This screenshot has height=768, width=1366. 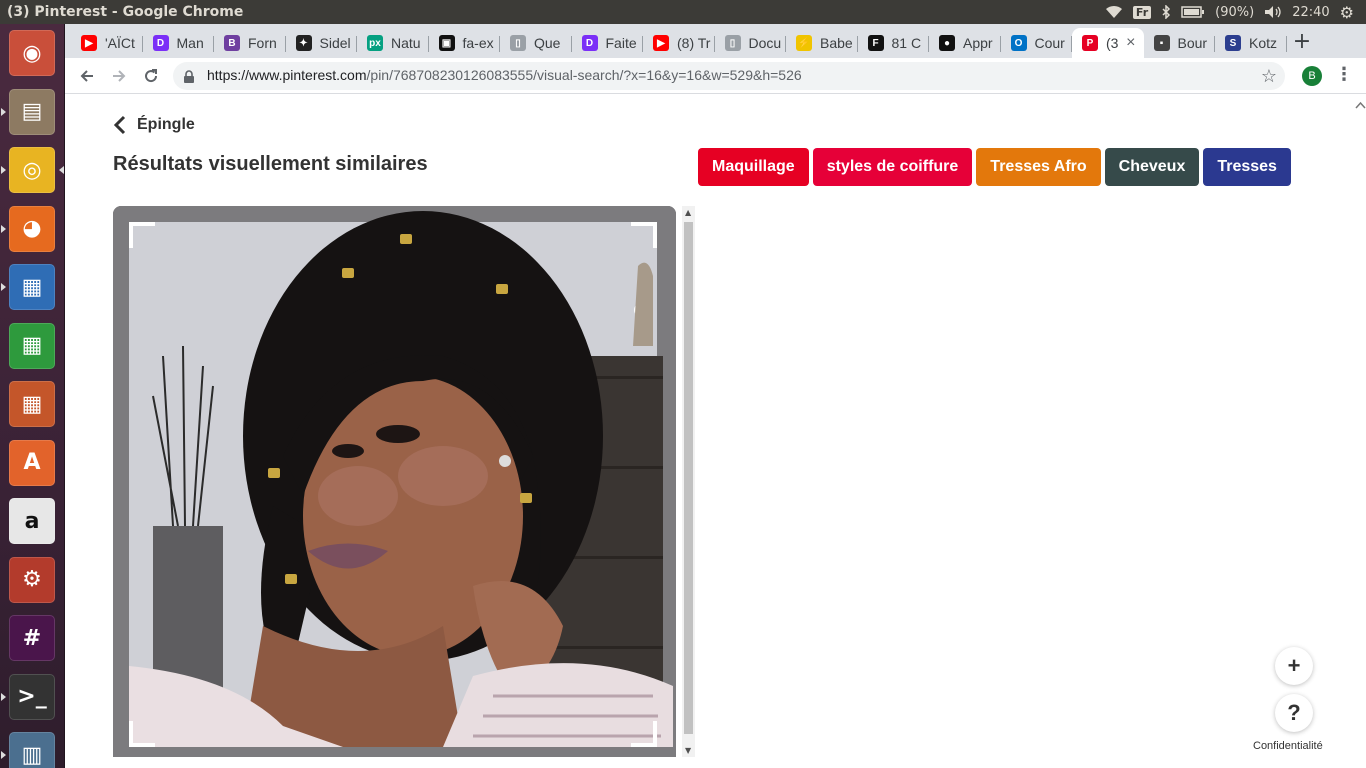 What do you see at coordinates (694, 43) in the screenshot?
I see `tab-title: (8) Tr` at bounding box center [694, 43].